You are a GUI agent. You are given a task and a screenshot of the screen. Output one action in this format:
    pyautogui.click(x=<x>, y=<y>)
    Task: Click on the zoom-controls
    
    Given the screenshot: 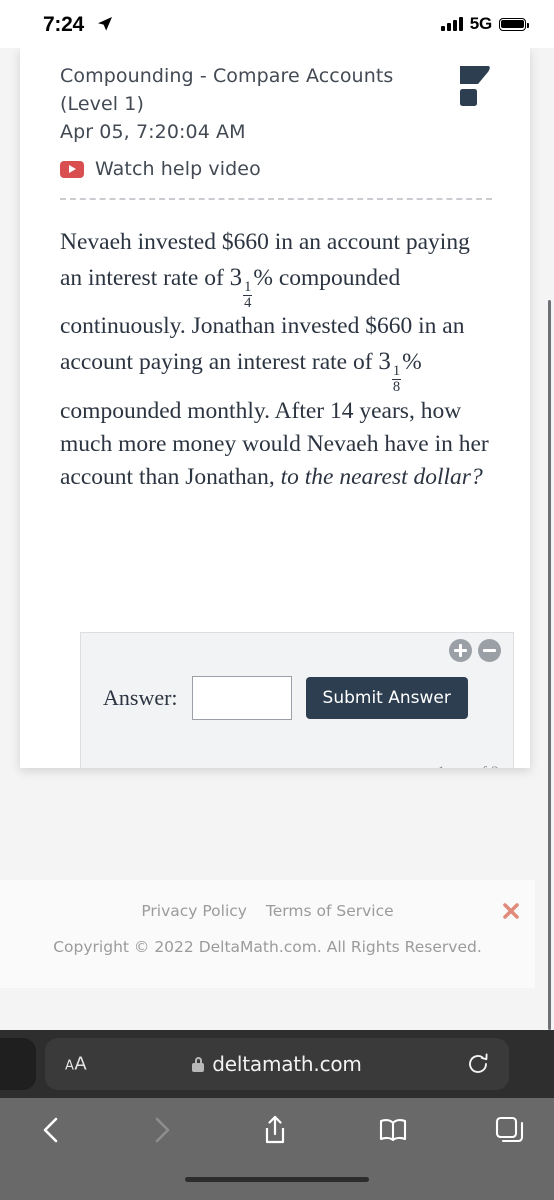 What is the action you would take?
    pyautogui.click(x=475, y=650)
    